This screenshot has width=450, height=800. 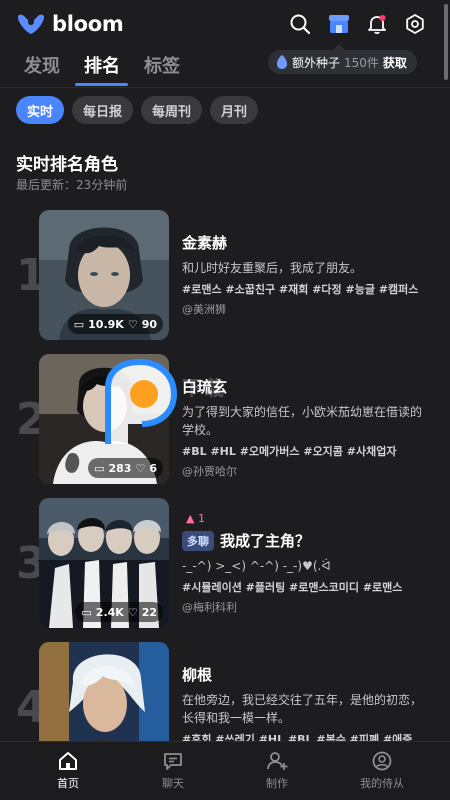 What do you see at coordinates (300, 24) in the screenshot?
I see `search-icon` at bounding box center [300, 24].